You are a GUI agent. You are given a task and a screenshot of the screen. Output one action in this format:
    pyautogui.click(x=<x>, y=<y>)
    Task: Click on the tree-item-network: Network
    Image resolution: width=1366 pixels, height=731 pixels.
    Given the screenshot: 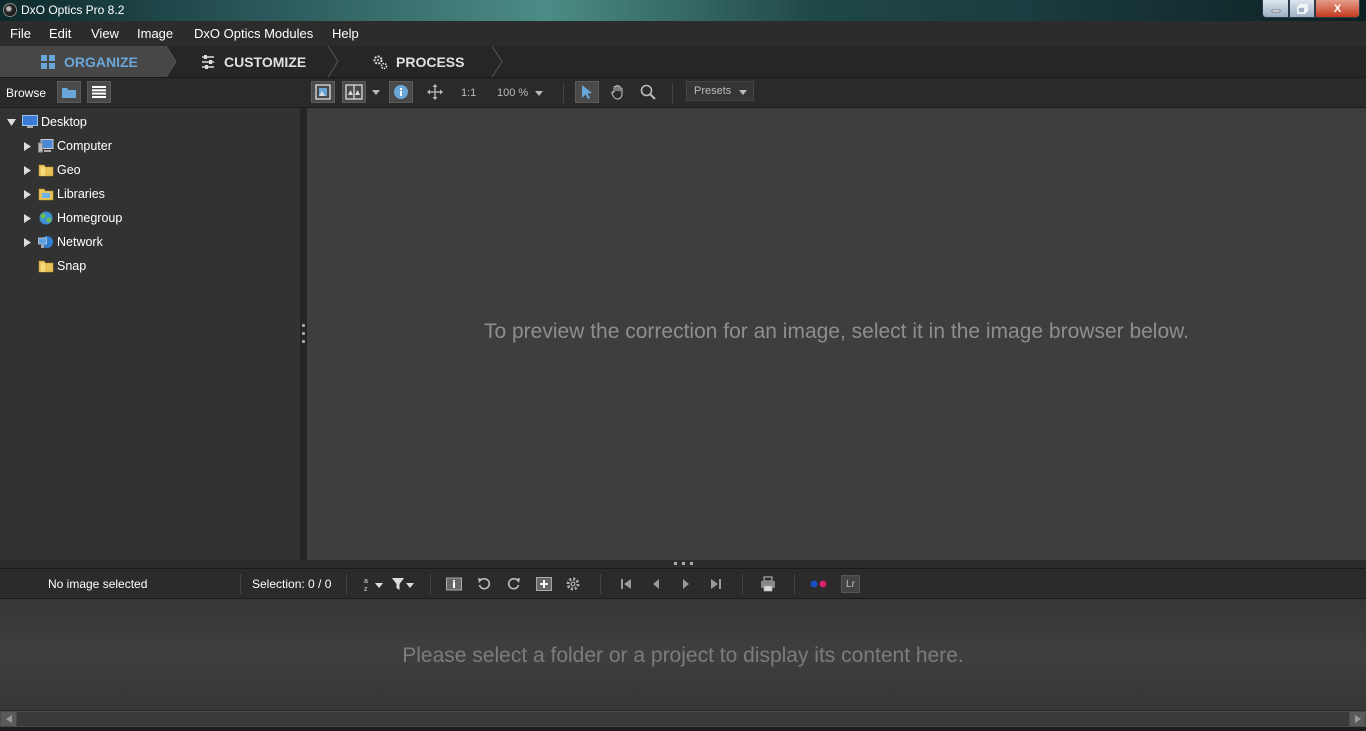 What is the action you would take?
    pyautogui.click(x=62, y=242)
    